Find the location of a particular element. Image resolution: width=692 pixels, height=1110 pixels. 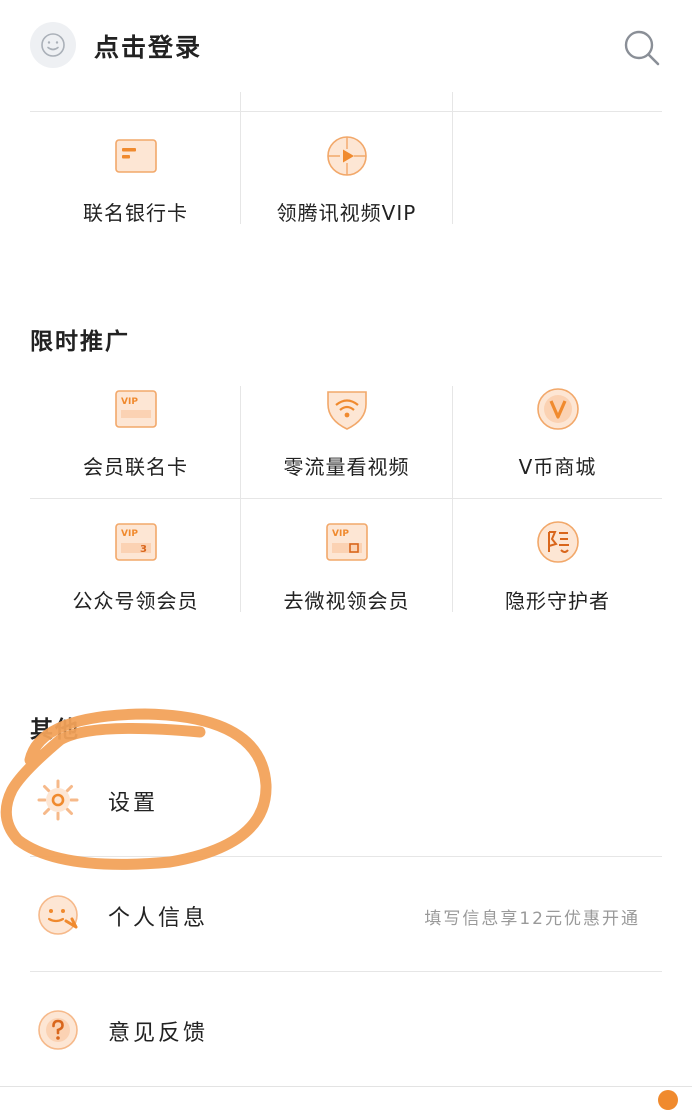

hand-drawn-highlight-circle is located at coordinates (136, 789).